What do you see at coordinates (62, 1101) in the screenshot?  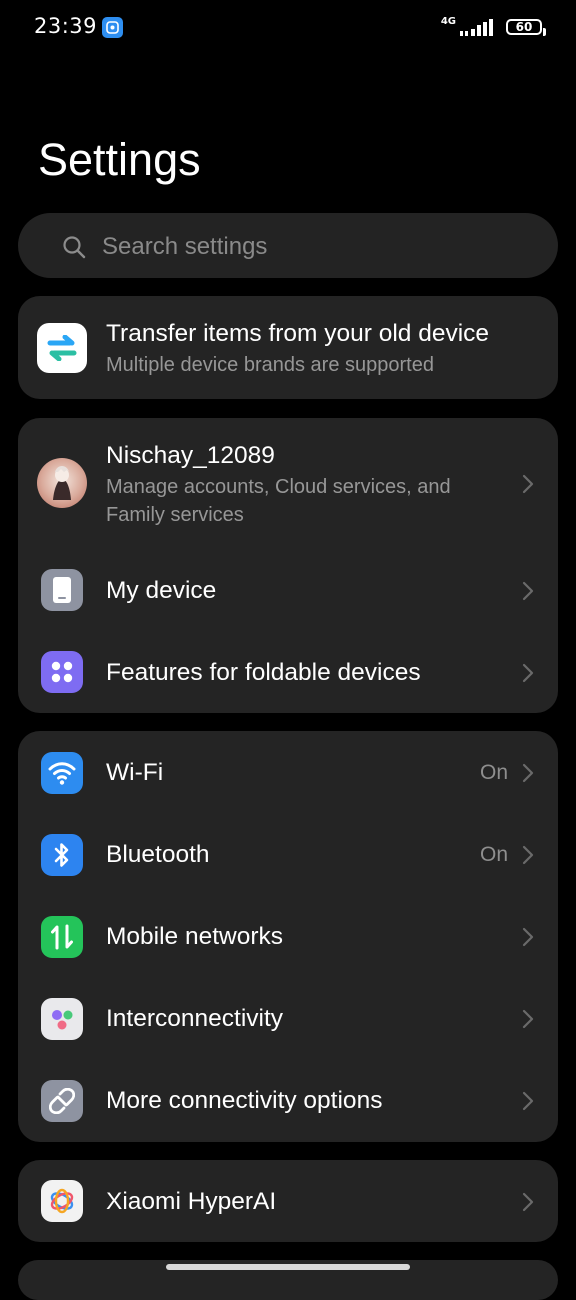 I see `link-icon` at bounding box center [62, 1101].